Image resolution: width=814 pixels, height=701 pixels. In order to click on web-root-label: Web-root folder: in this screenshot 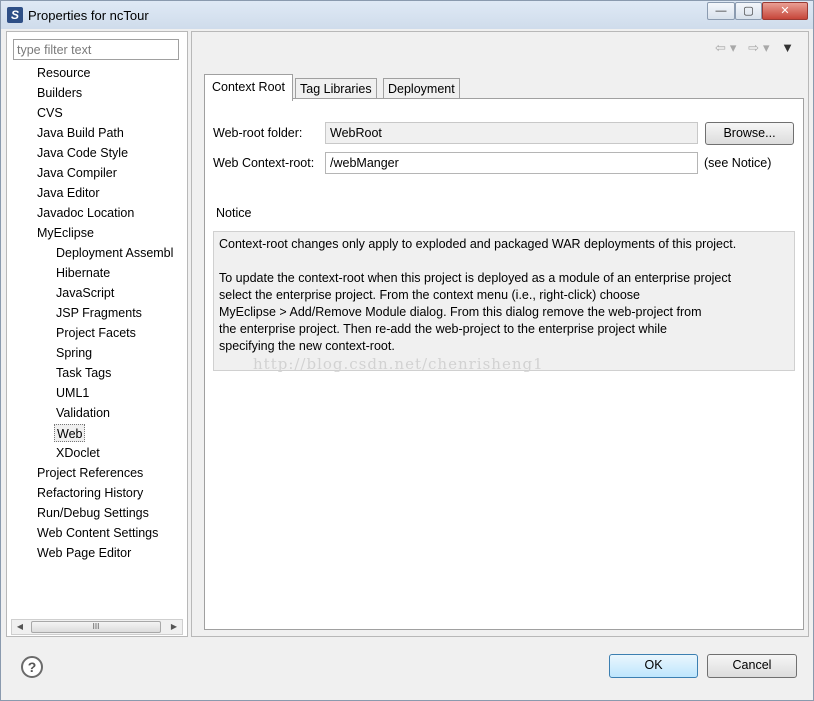, I will do `click(258, 133)`.